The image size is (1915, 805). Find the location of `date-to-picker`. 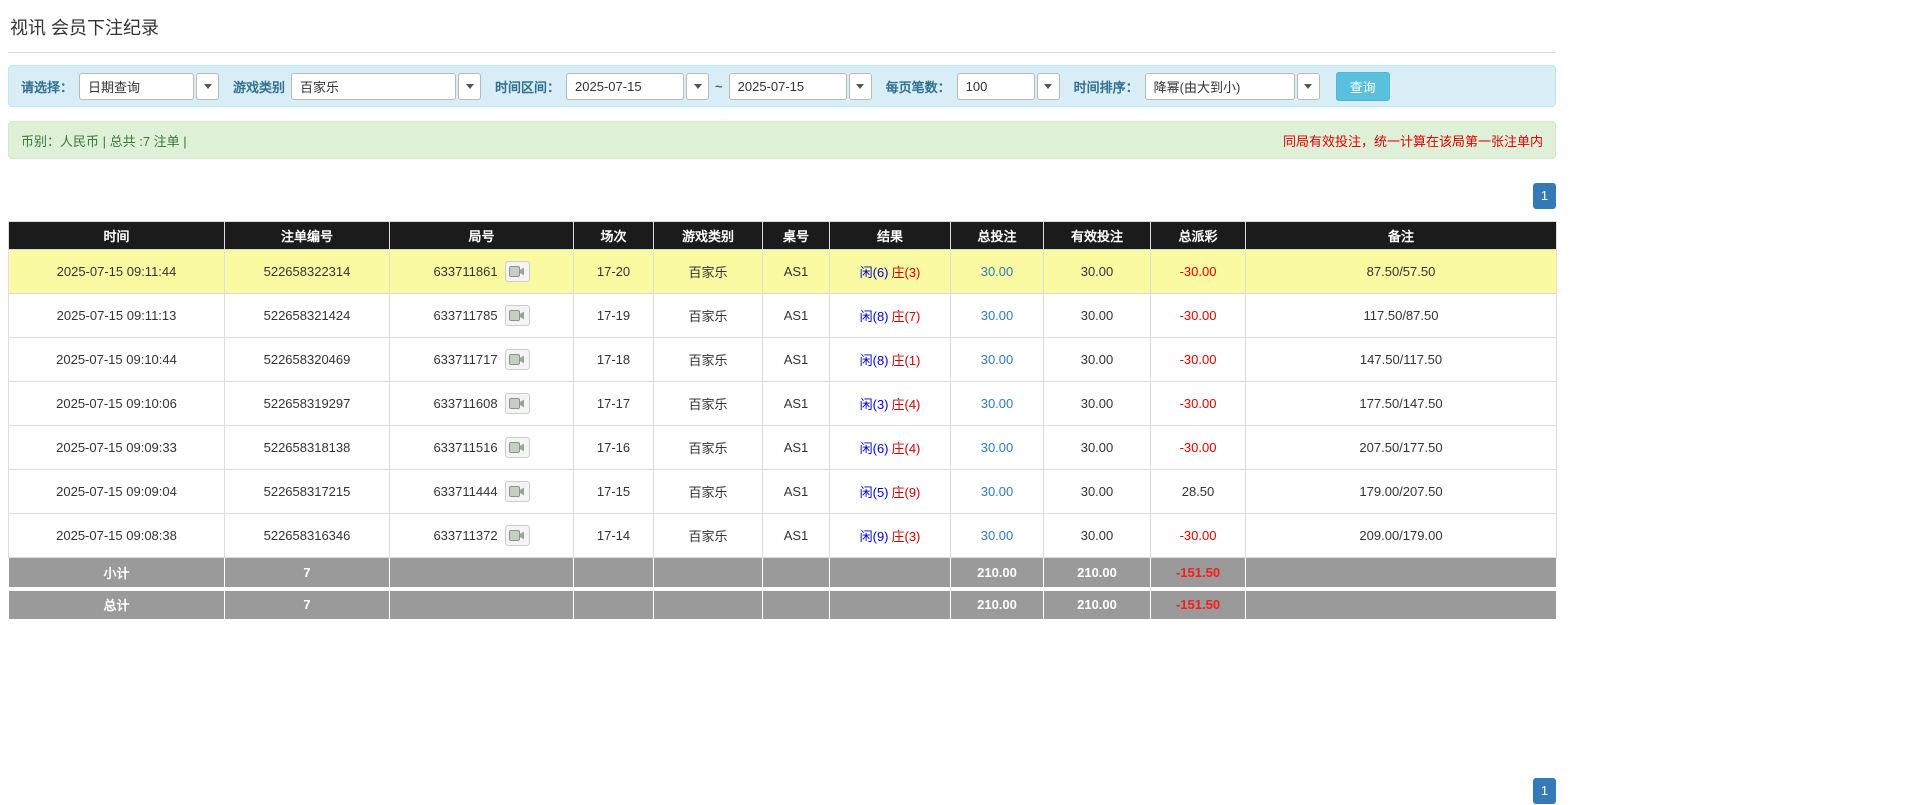

date-to-picker is located at coordinates (800, 86).